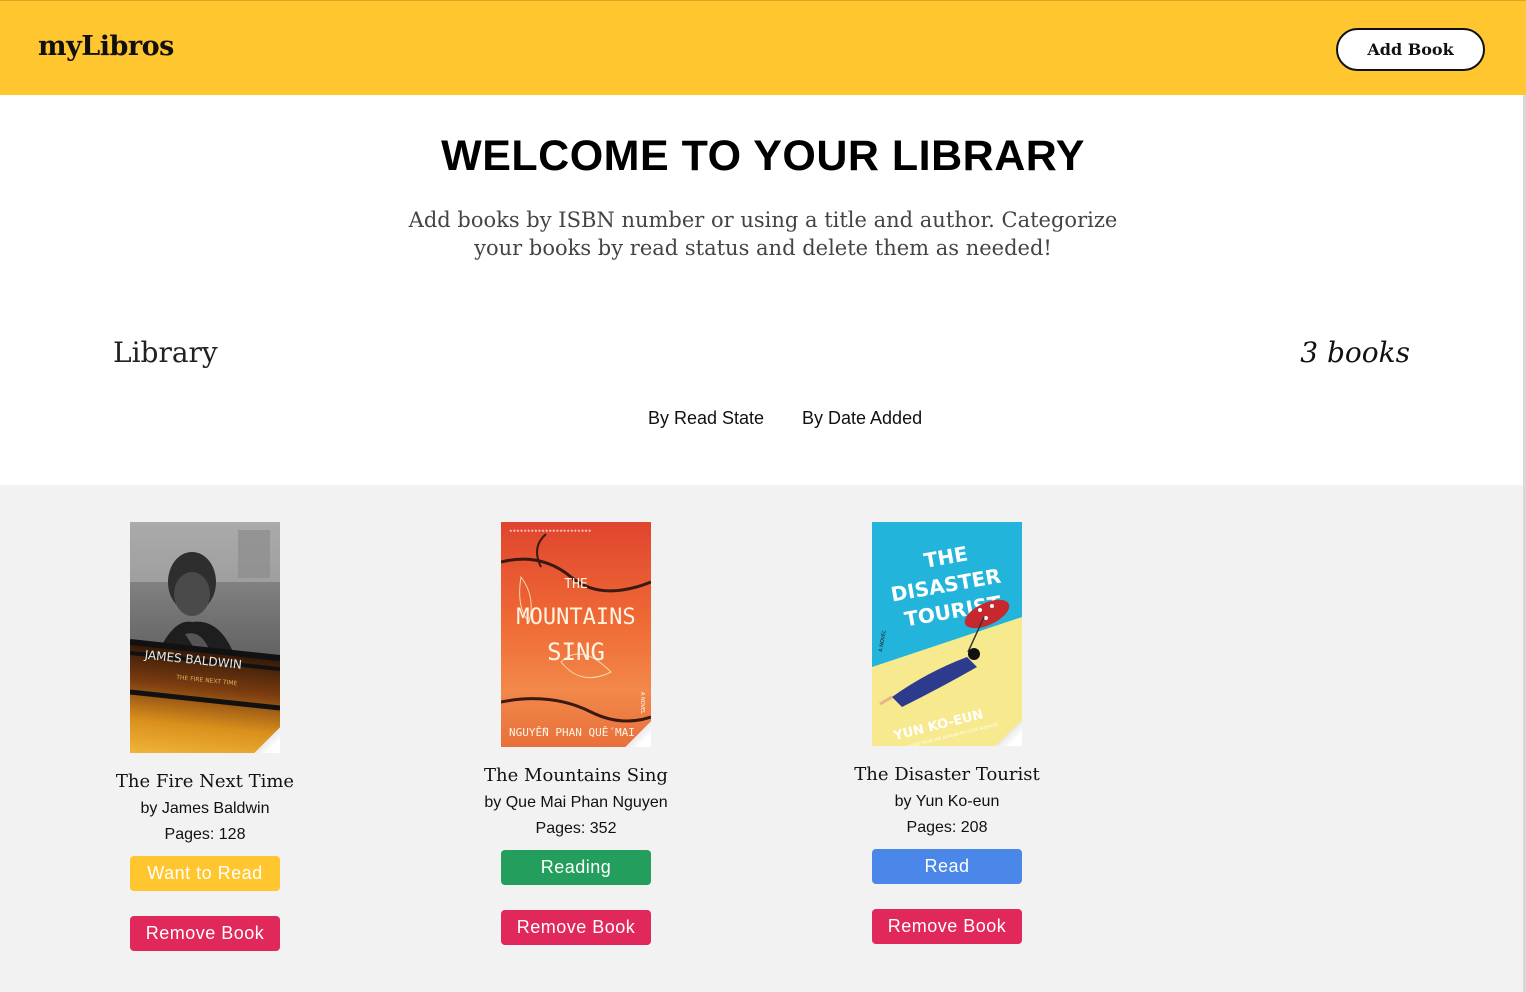 This screenshot has height=992, width=1526. I want to click on book-count: 3 books, so click(1355, 352).